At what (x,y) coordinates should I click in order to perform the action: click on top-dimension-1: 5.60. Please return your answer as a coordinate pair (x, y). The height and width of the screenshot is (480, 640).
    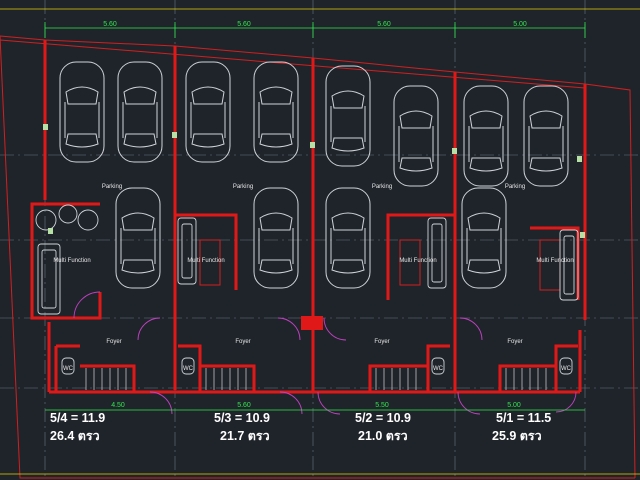
    Looking at the image, I should click on (110, 24).